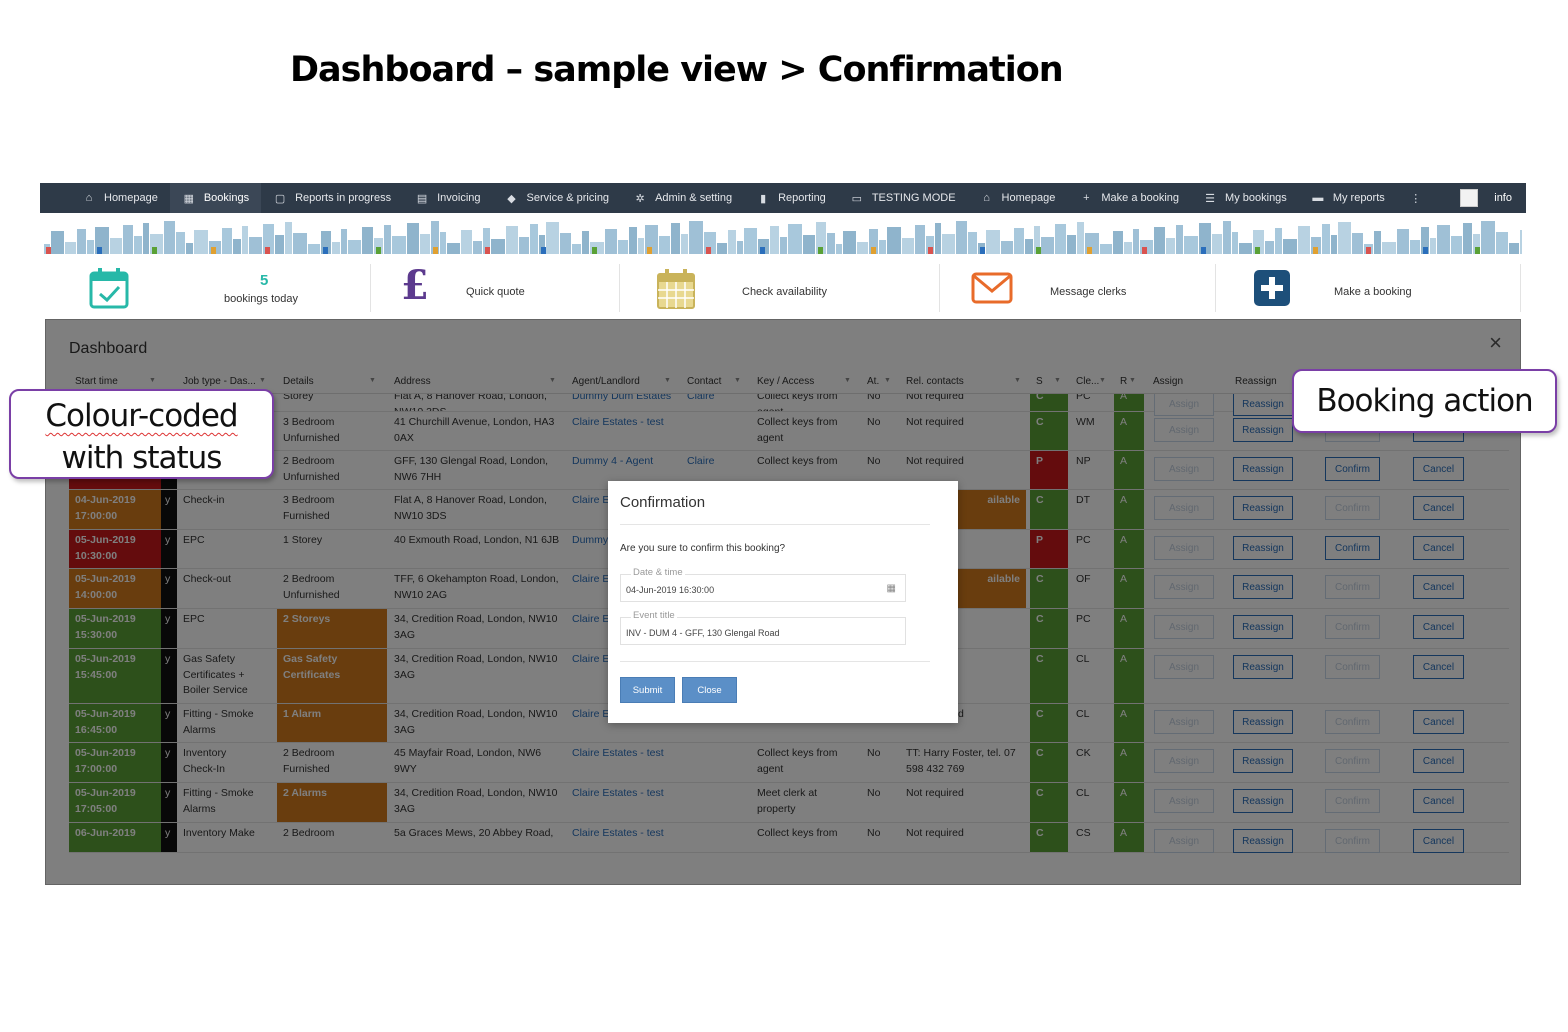 The width and height of the screenshot is (1568, 1032). I want to click on user-menu: info, so click(1486, 198).